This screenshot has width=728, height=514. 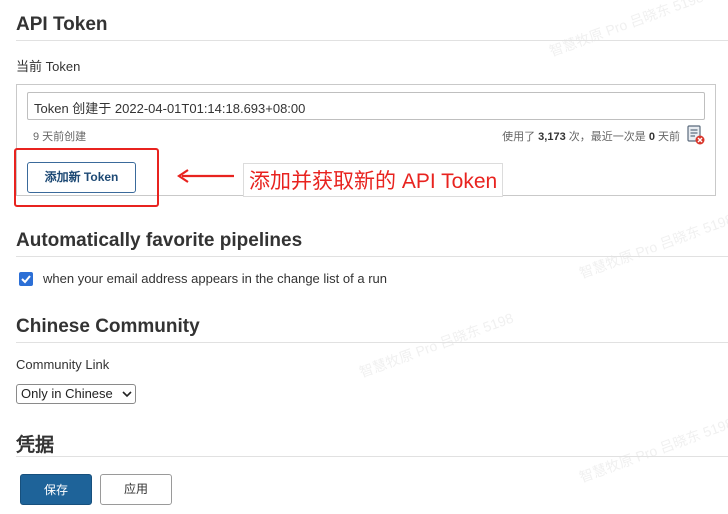 I want to click on usage-prefix: 使用了, so click(x=520, y=137).